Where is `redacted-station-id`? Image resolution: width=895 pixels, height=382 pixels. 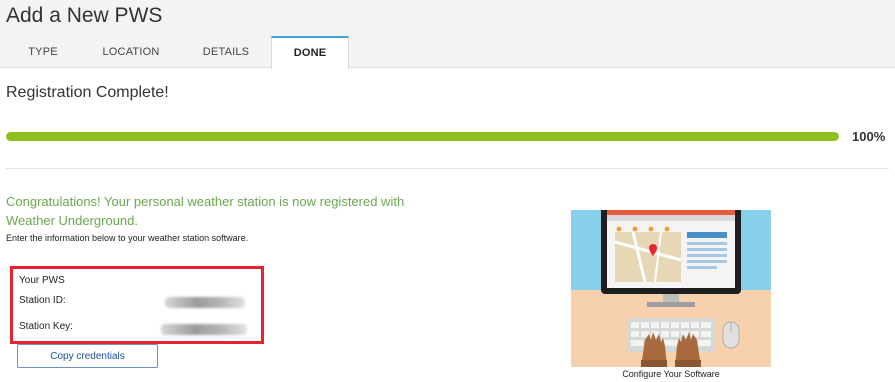
redacted-station-id is located at coordinates (205, 302).